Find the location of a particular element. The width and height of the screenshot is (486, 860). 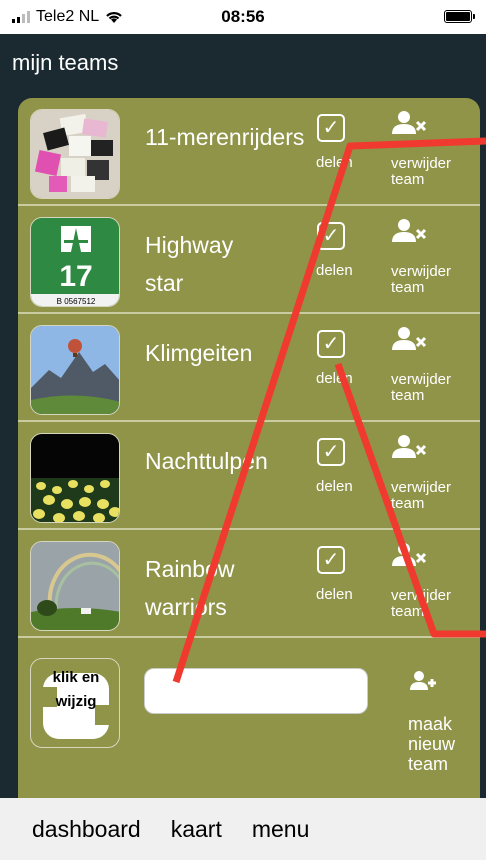

team-photo-rainbow is located at coordinates (75, 586).